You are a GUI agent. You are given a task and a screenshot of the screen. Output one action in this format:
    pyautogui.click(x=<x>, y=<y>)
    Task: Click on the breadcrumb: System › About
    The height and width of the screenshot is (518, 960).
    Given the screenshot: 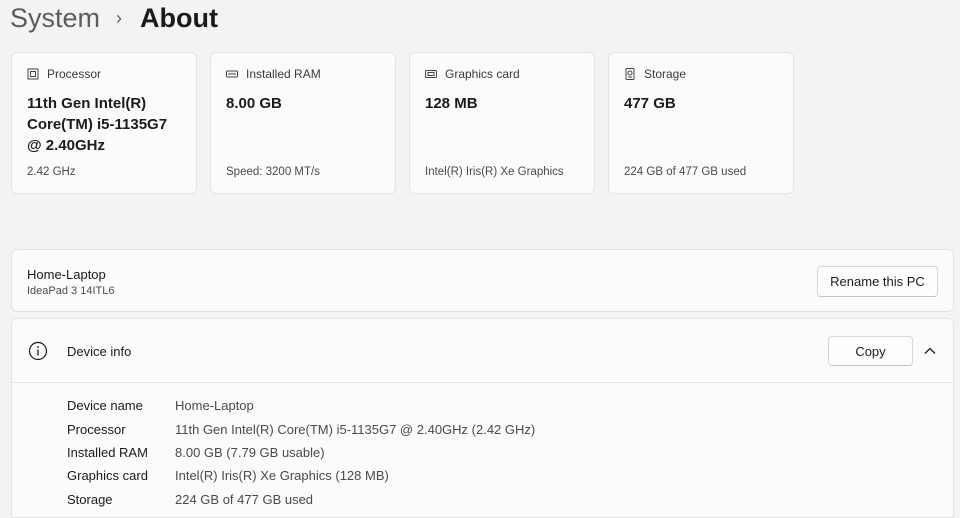 What is the action you would take?
    pyautogui.click(x=114, y=18)
    